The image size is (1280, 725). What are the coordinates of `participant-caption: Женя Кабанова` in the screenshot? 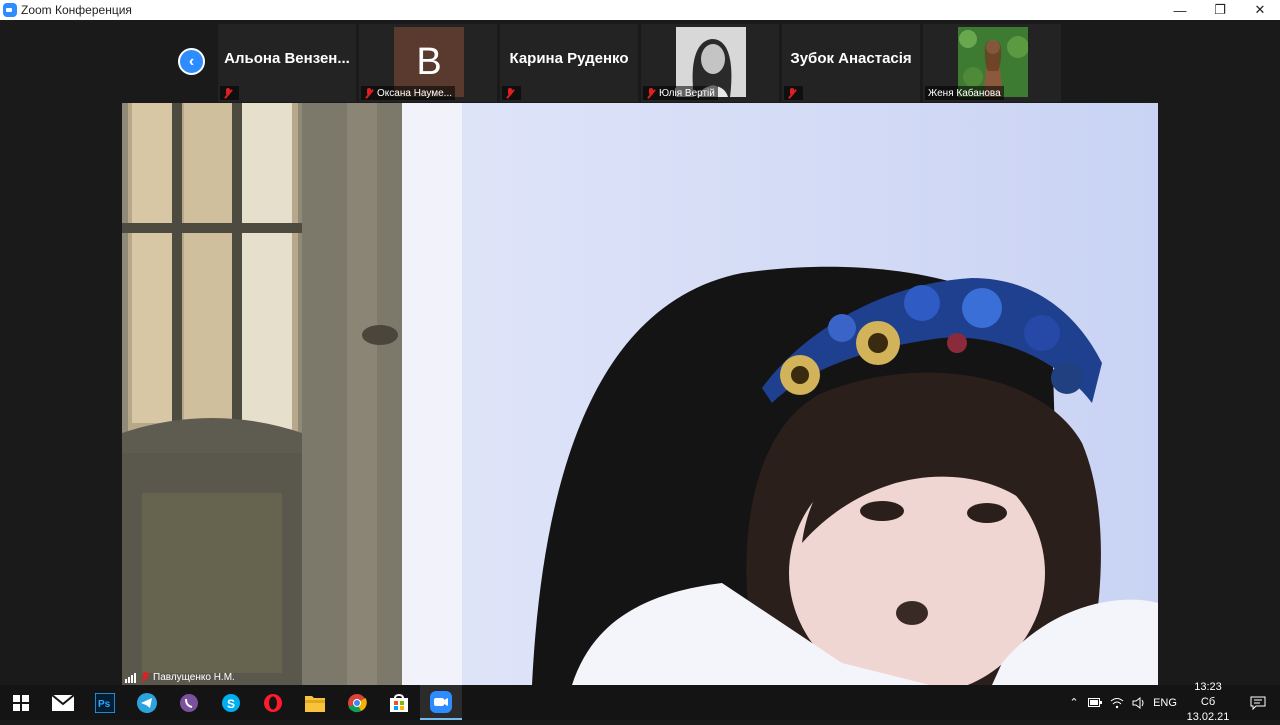 It's located at (964, 93).